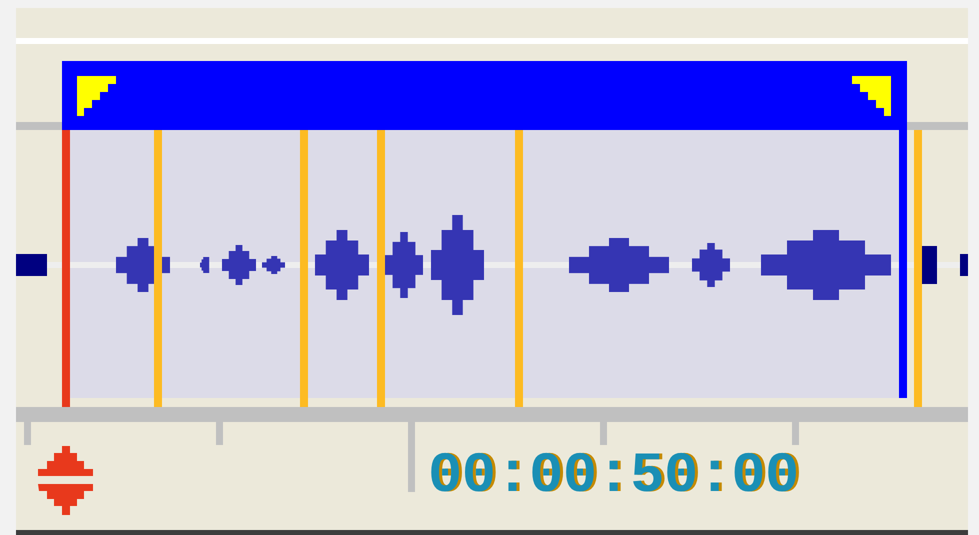 This screenshot has height=535, width=979. I want to click on selection-bar, so click(484, 95).